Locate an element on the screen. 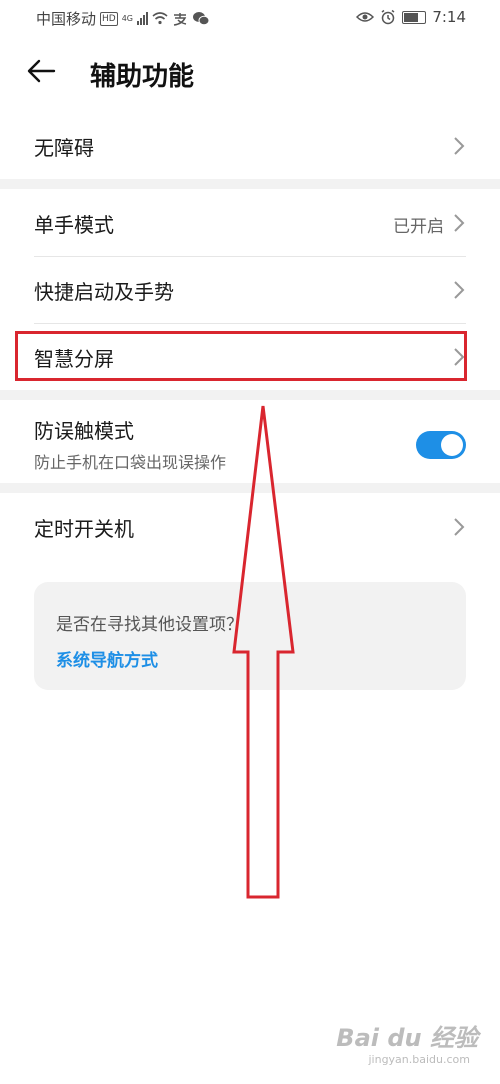  carrier-label: 中国移动 is located at coordinates (66, 19).